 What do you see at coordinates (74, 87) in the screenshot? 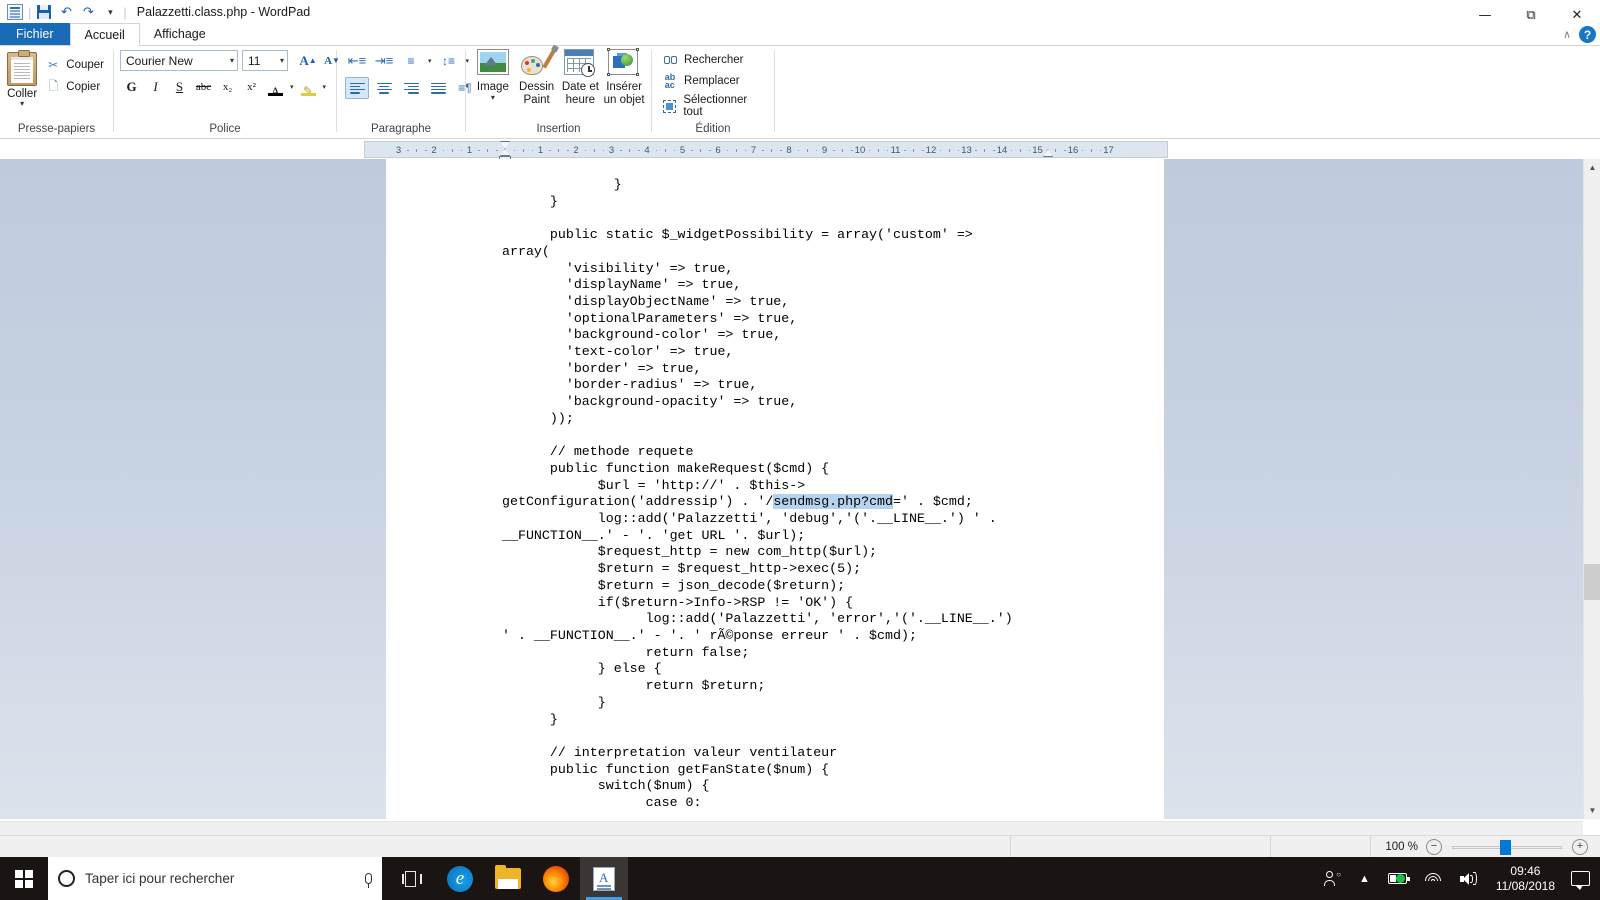
I see `copy-button: 🗋 Copier` at bounding box center [74, 87].